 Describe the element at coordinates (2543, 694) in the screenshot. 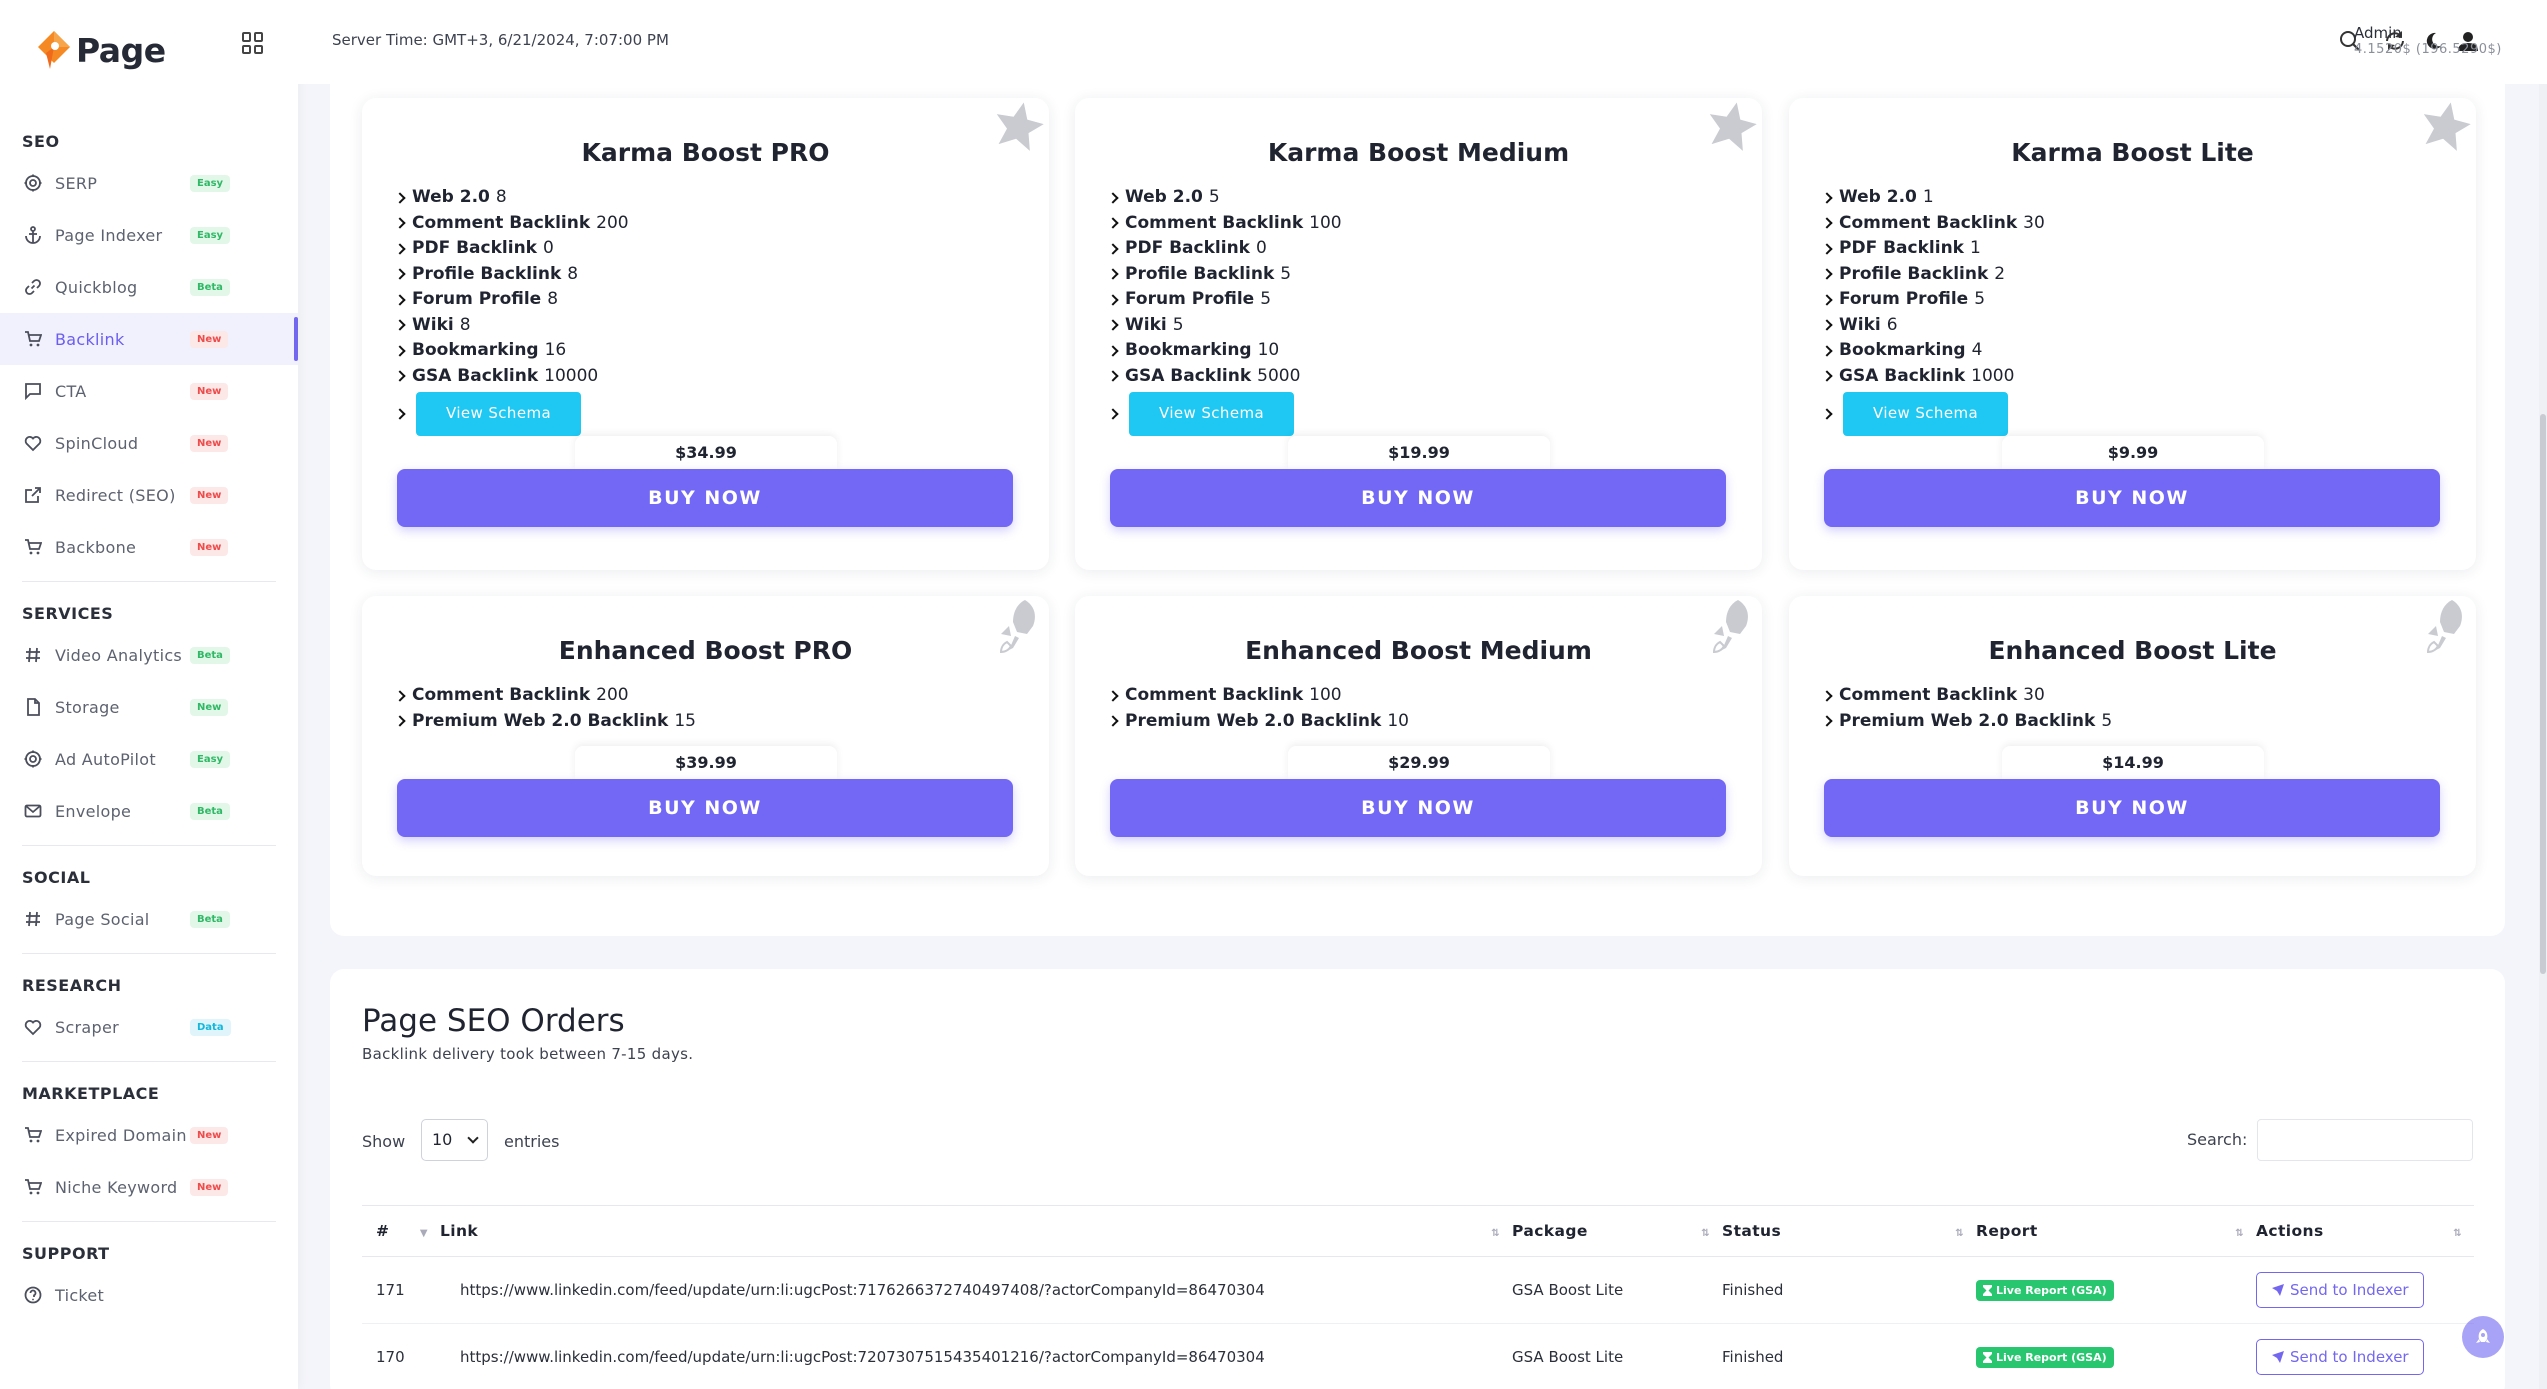

I see `scrollbar-thumb` at that location.